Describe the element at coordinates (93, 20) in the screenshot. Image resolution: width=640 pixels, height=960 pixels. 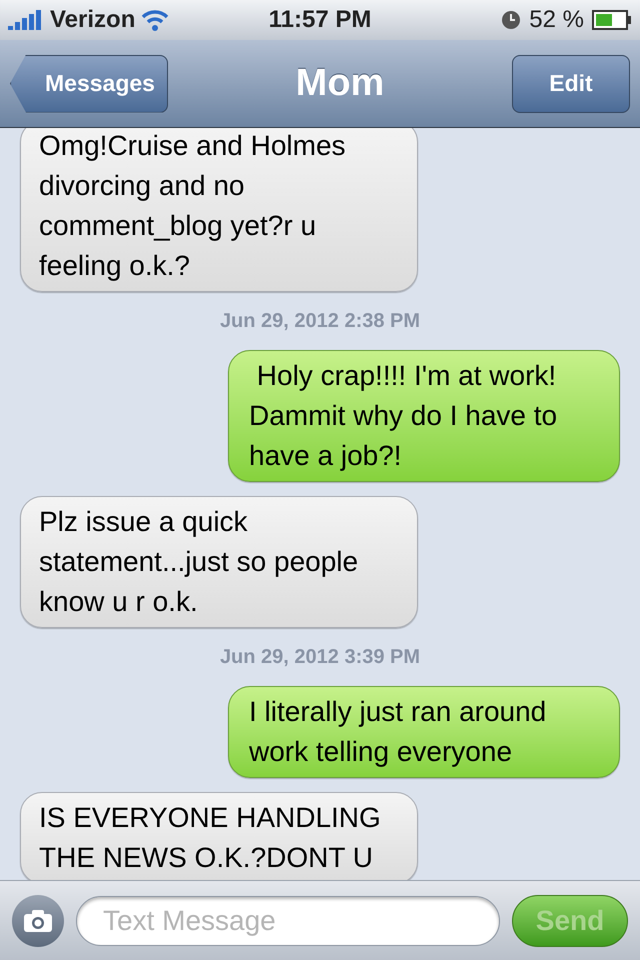
I see `carrier-name: Verizon` at that location.